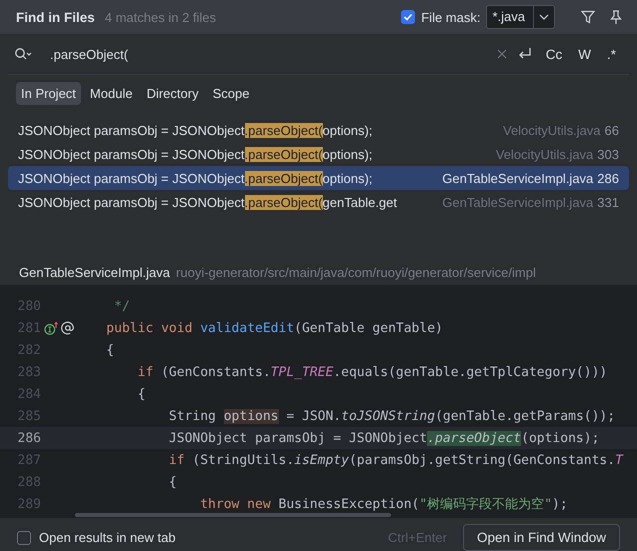 This screenshot has width=637, height=551. I want to click on code-line: JSONObject paramsObj = JSONObject.parseObject(options);, so click(384, 438).